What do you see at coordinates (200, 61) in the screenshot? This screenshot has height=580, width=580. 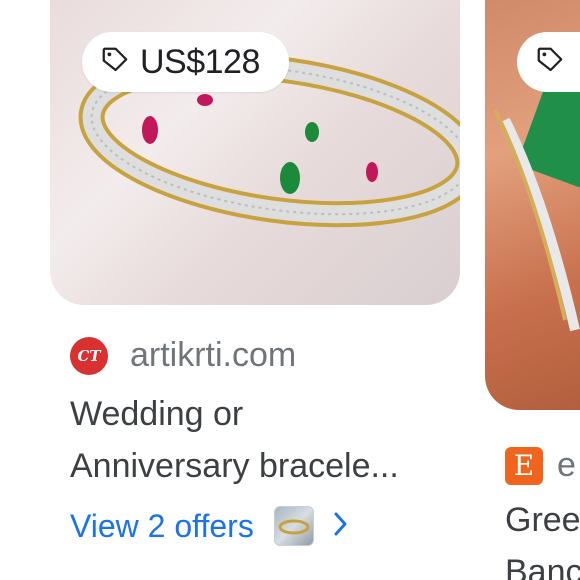 I see `price-text: US$128` at bounding box center [200, 61].